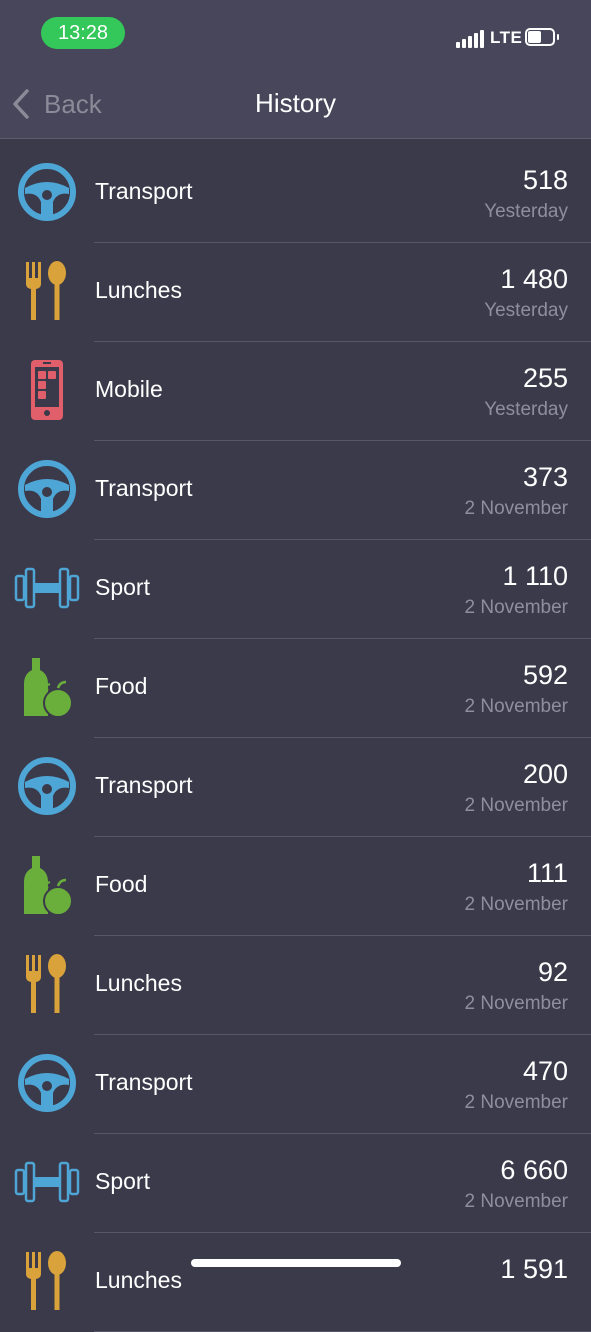 Image resolution: width=591 pixels, height=1332 pixels. What do you see at coordinates (295, 886) in the screenshot?
I see `history-row: Food 111 2 November` at bounding box center [295, 886].